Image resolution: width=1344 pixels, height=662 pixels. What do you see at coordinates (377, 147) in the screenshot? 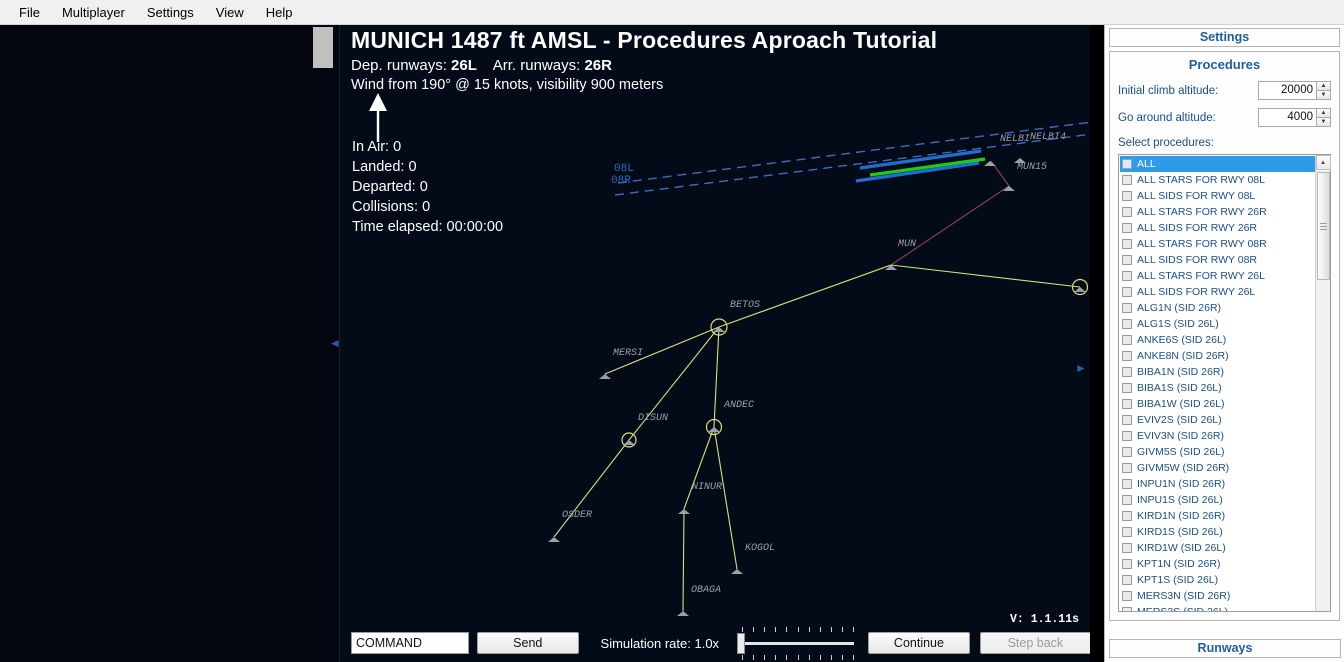
I see `stat-in-air: In Air: 0` at bounding box center [377, 147].